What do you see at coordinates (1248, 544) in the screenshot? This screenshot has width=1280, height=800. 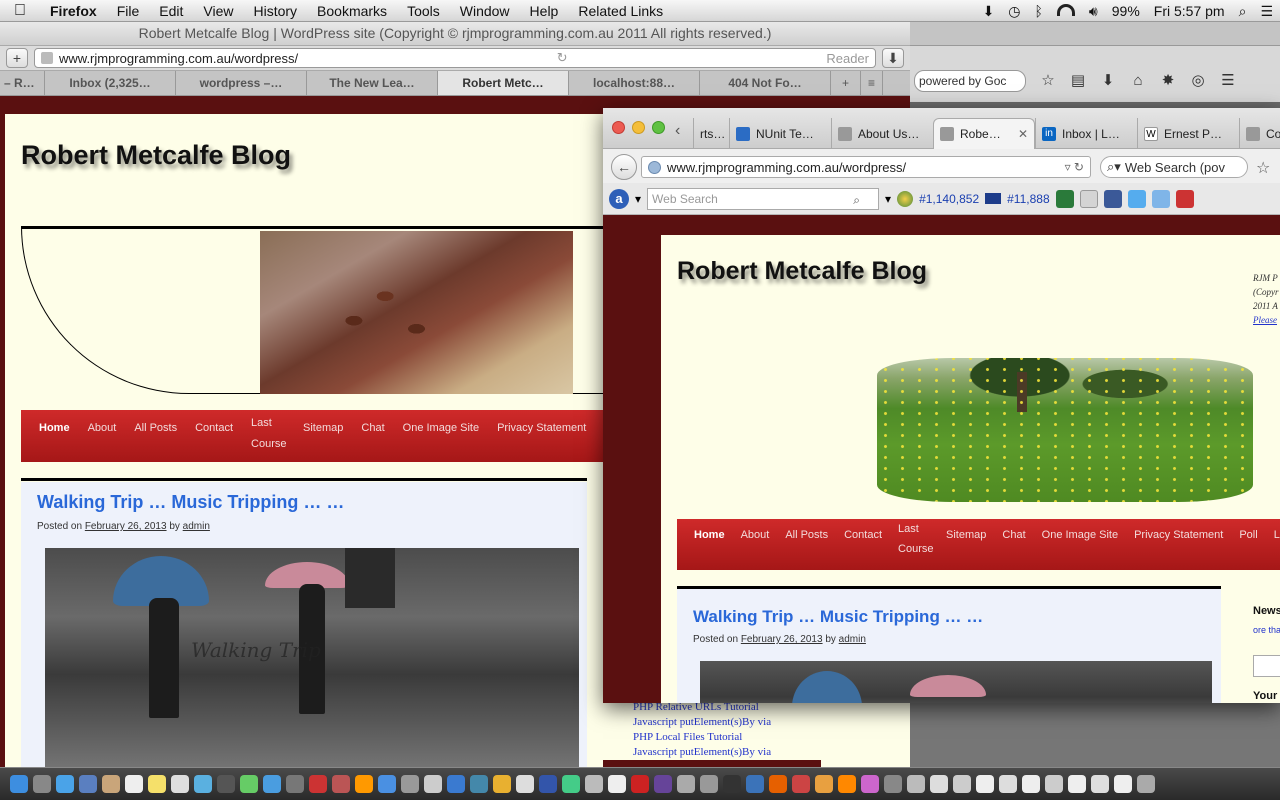 I see `menu-item-poll: Poll` at bounding box center [1248, 544].